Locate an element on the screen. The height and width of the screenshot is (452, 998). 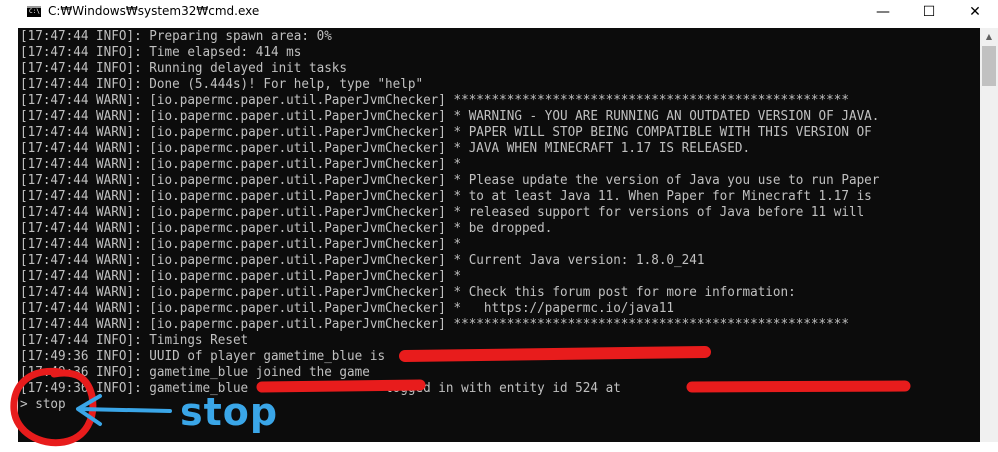
console-line: [17:47:44 INFO]: Time elapsed: 414 ms is located at coordinates (161, 52).